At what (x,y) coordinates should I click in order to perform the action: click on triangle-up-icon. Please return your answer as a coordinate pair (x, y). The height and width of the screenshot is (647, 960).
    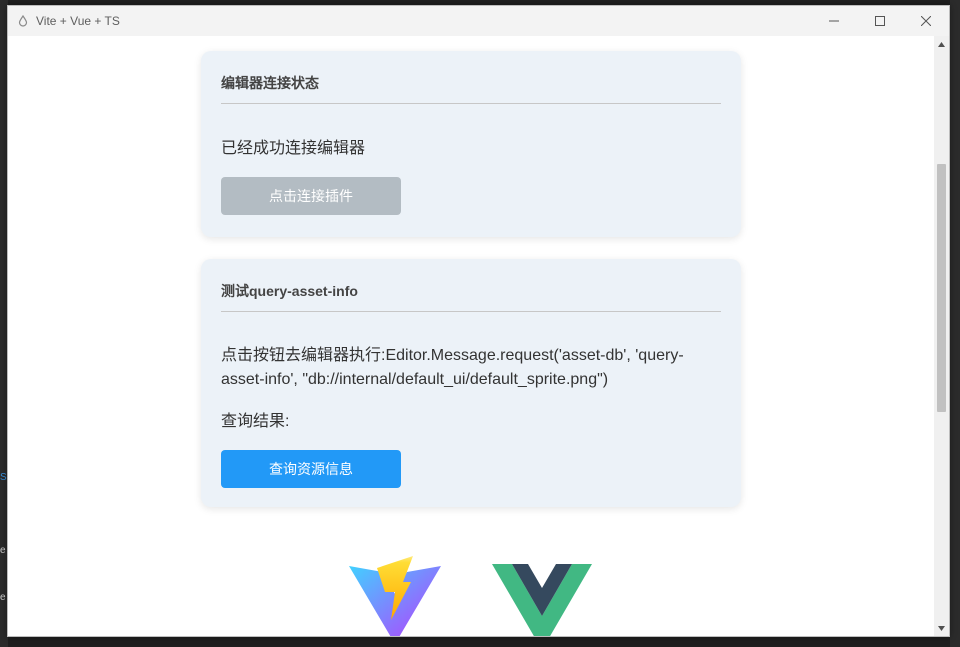
    Looking at the image, I should click on (941, 44).